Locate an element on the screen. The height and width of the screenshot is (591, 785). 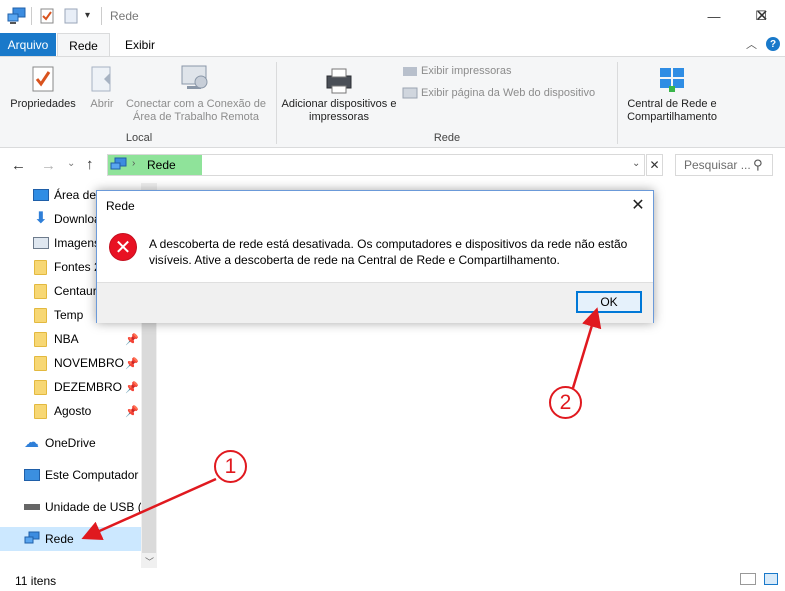
details-view-icon is located at coordinates (748, 579).